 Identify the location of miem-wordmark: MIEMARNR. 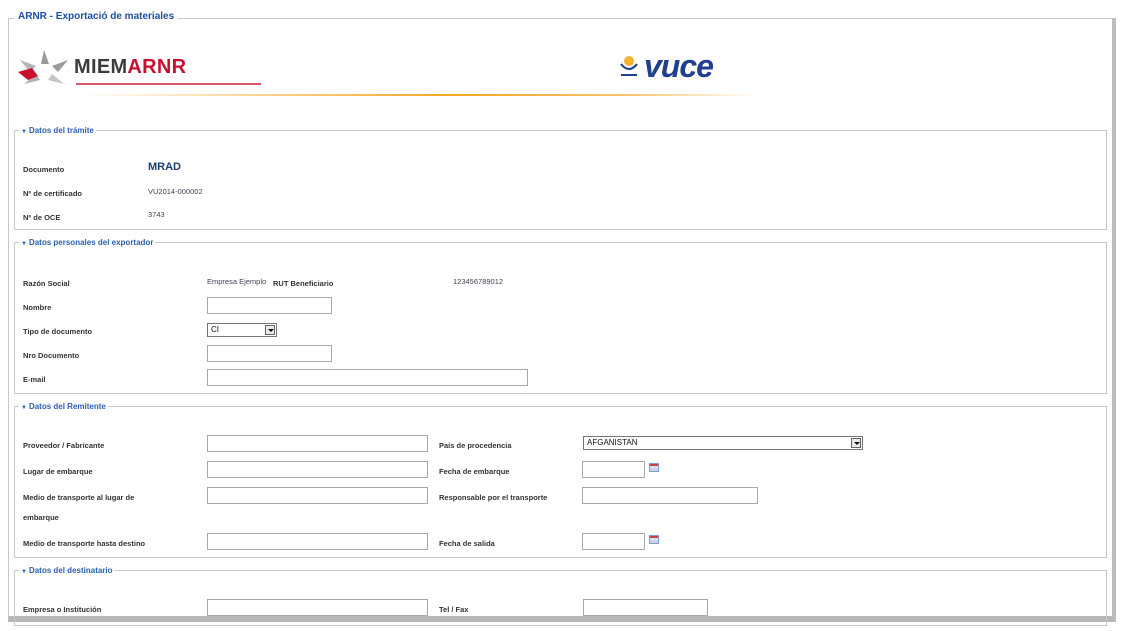
(130, 67).